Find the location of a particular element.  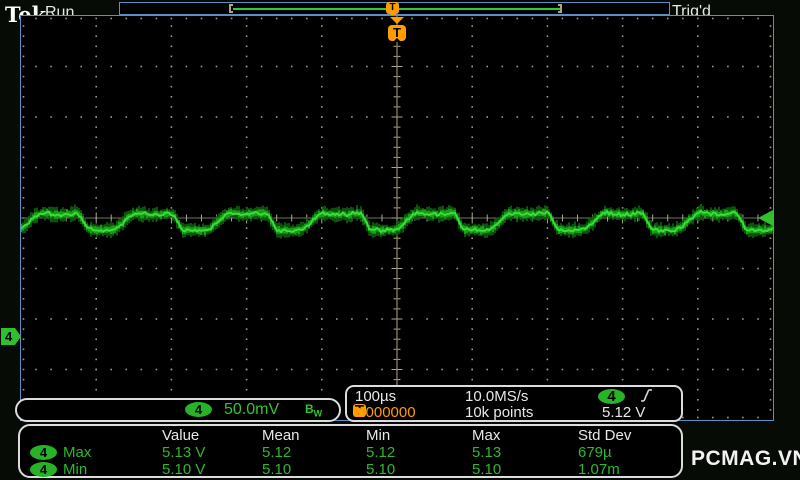

meas-header-min: Min is located at coordinates (378, 435).